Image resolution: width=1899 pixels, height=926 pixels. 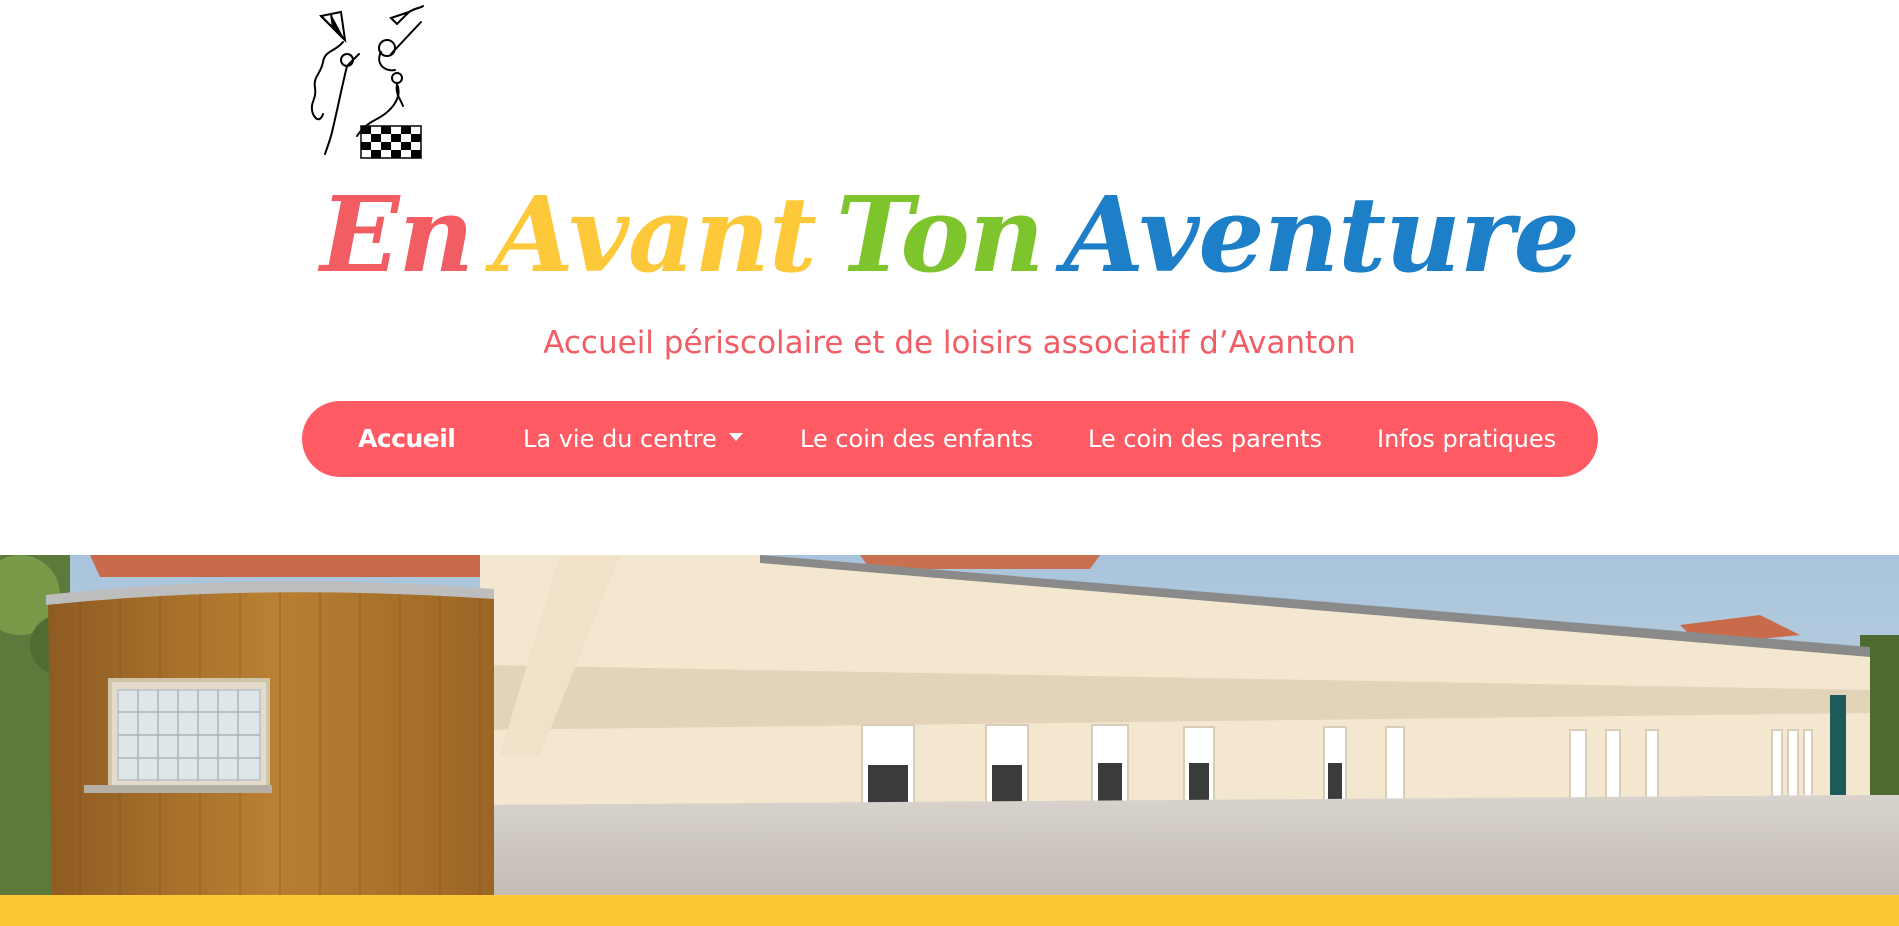 I want to click on title-word-en: En, so click(x=397, y=234).